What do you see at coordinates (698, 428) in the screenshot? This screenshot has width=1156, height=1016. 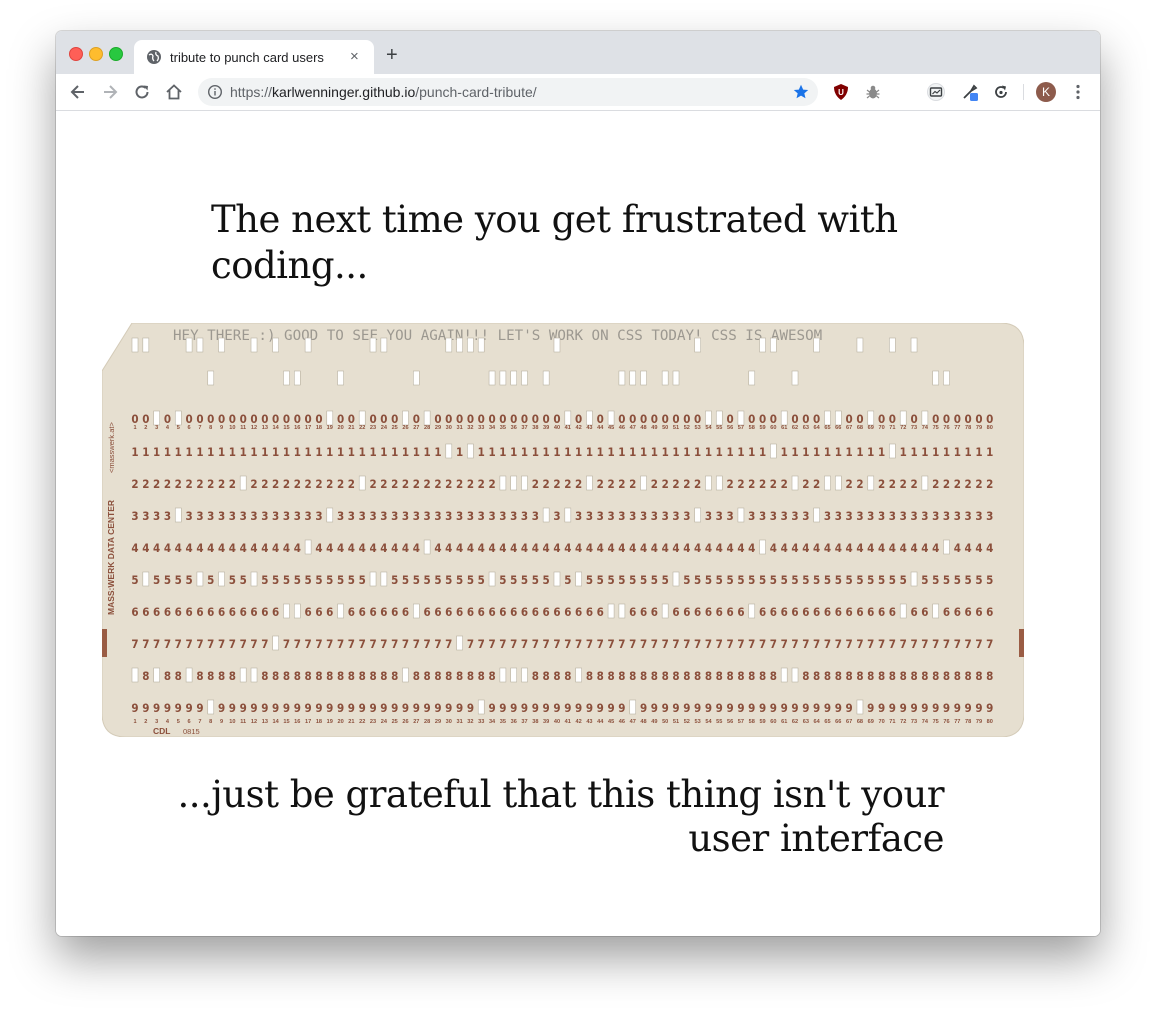 I see `column-number: 53` at bounding box center [698, 428].